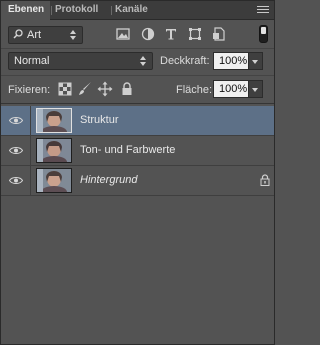  What do you see at coordinates (25, 11) in the screenshot?
I see `tab-ebenen: Ebenen` at bounding box center [25, 11].